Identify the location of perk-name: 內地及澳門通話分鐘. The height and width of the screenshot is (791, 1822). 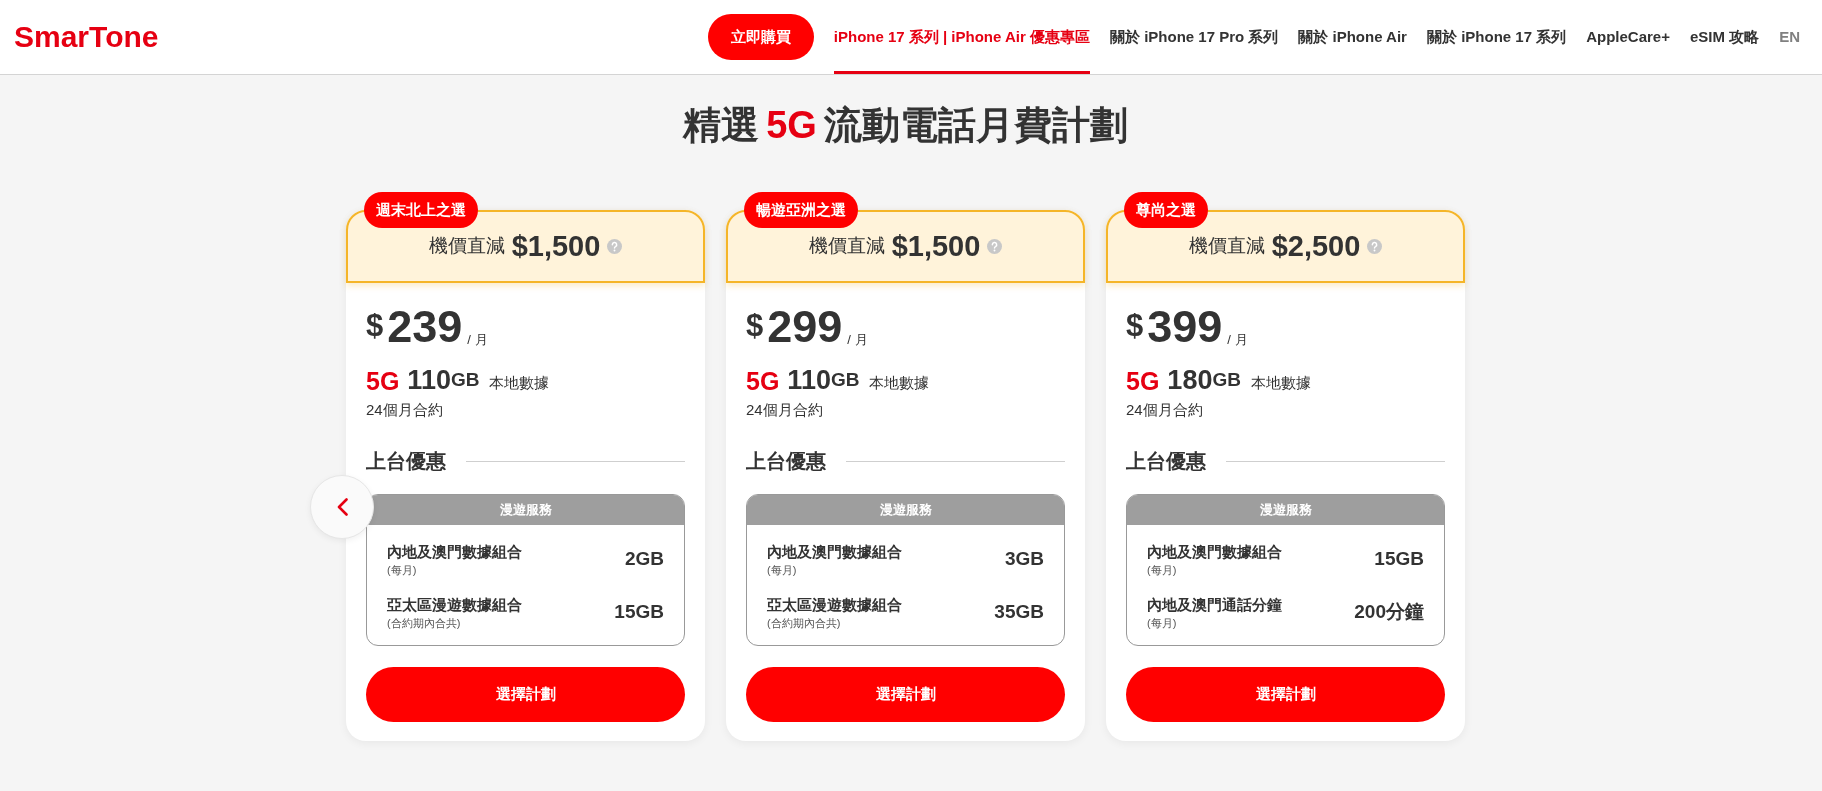
(1214, 605).